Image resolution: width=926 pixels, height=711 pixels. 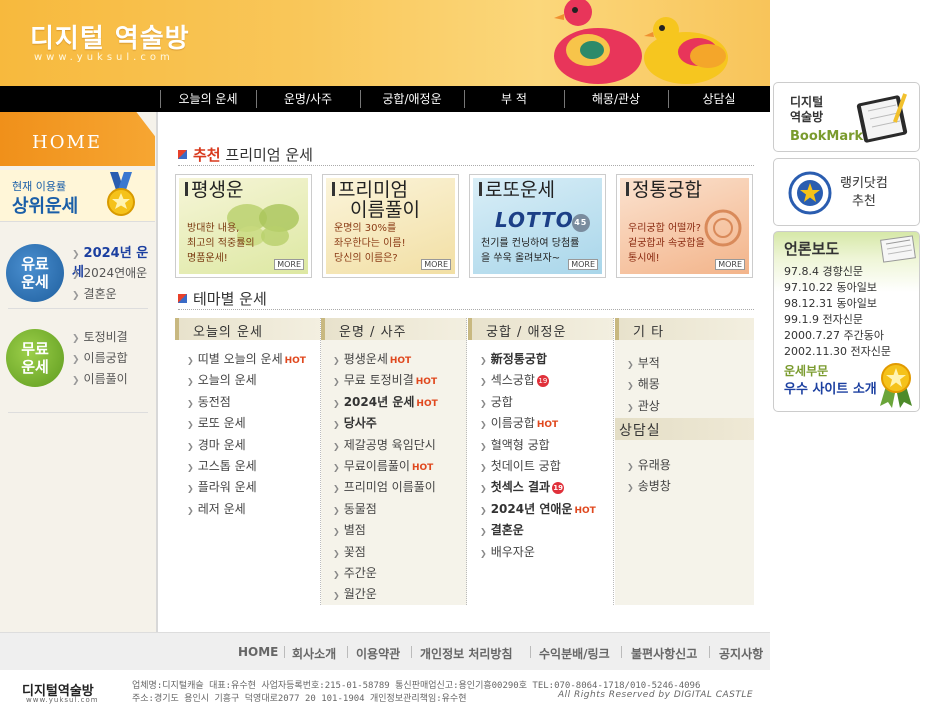 I want to click on press-item: 97.8.4 경향신문, so click(x=837, y=272).